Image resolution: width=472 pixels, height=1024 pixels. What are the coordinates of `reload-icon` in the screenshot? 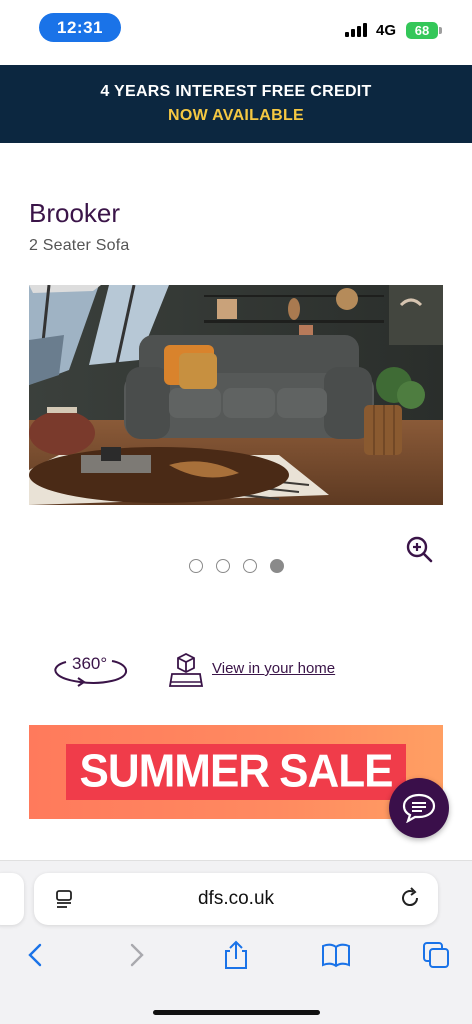 It's located at (411, 898).